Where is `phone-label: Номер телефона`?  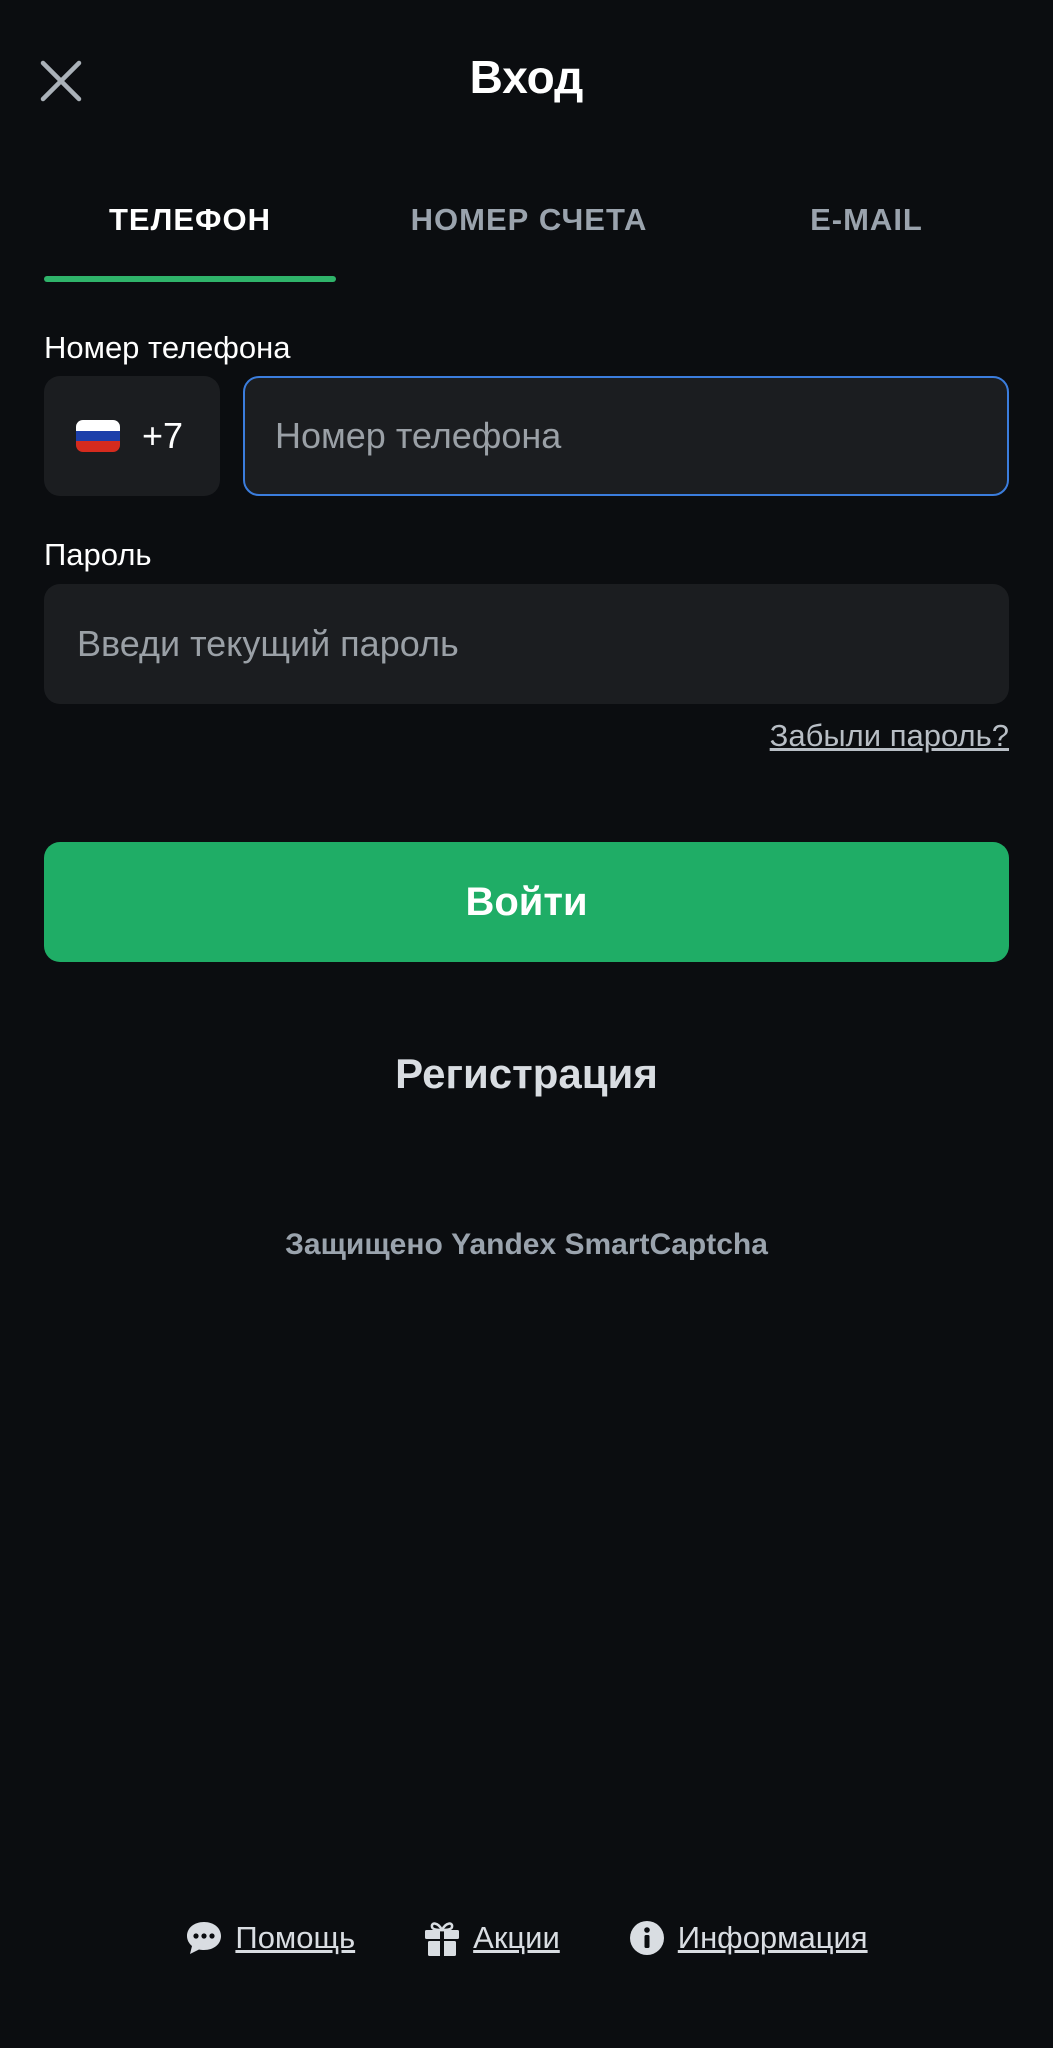 phone-label: Номер телефона is located at coordinates (167, 347).